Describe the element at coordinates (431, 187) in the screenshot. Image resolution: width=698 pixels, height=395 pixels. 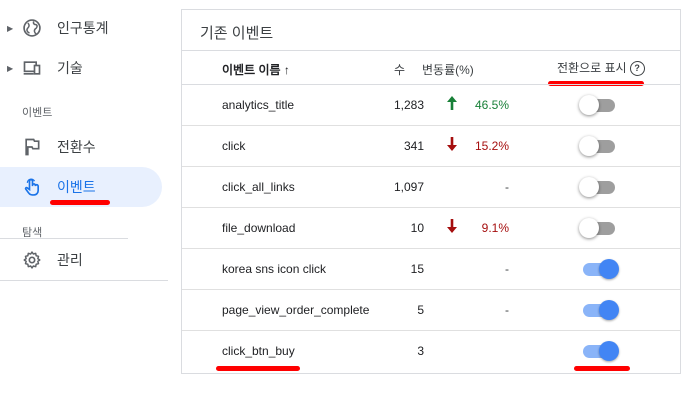
I see `table-row: click_all_links 1,097 -` at that location.